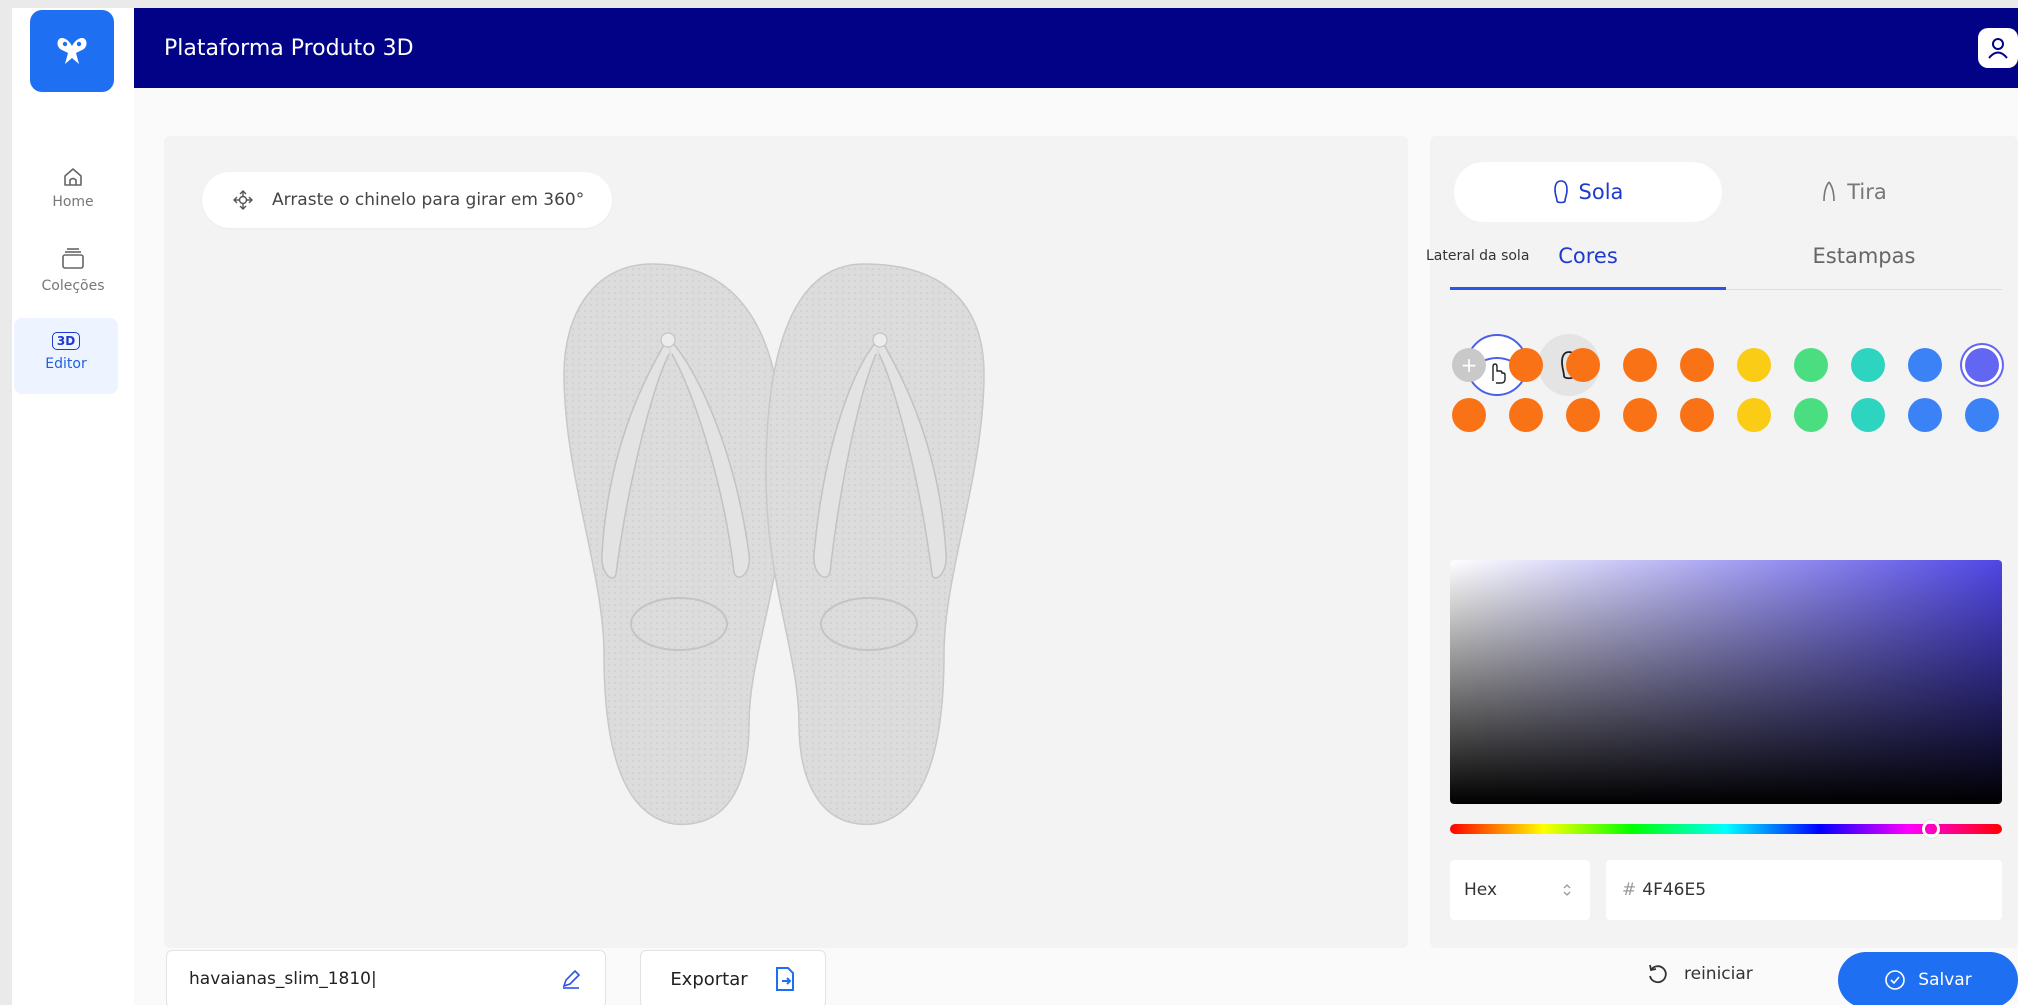 The height and width of the screenshot is (1005, 2018). What do you see at coordinates (73, 506) in the screenshot?
I see `sidebar: Home Coleções 3D Editor` at bounding box center [73, 506].